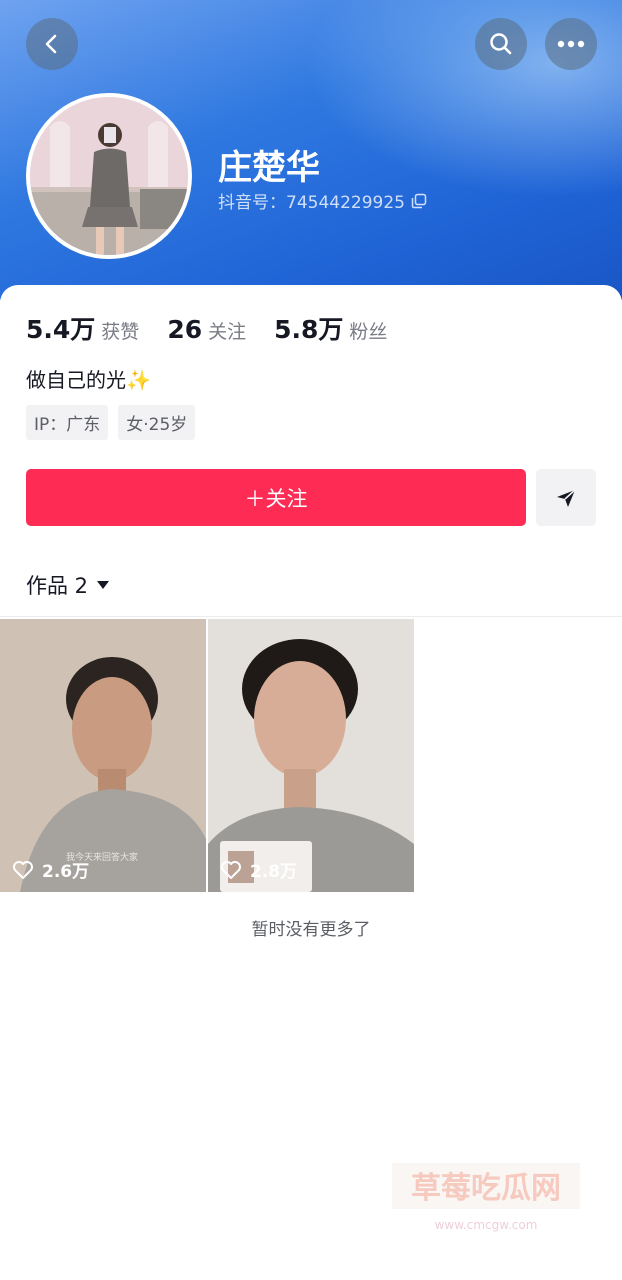 This screenshot has width=622, height=1280. I want to click on send-icon, so click(566, 497).